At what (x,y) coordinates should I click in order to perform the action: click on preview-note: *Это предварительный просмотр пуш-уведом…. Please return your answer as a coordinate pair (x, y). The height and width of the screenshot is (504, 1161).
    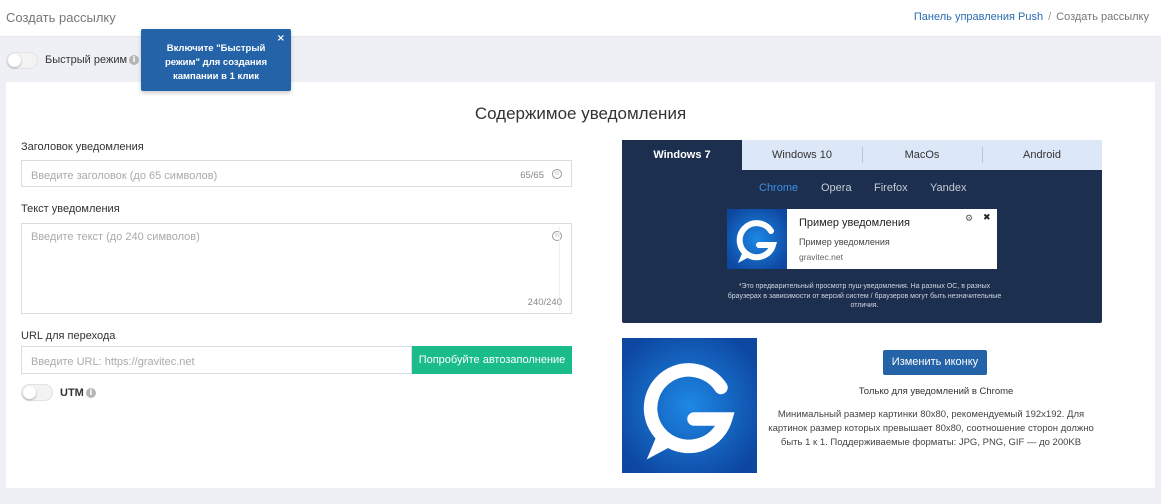
    Looking at the image, I should click on (864, 296).